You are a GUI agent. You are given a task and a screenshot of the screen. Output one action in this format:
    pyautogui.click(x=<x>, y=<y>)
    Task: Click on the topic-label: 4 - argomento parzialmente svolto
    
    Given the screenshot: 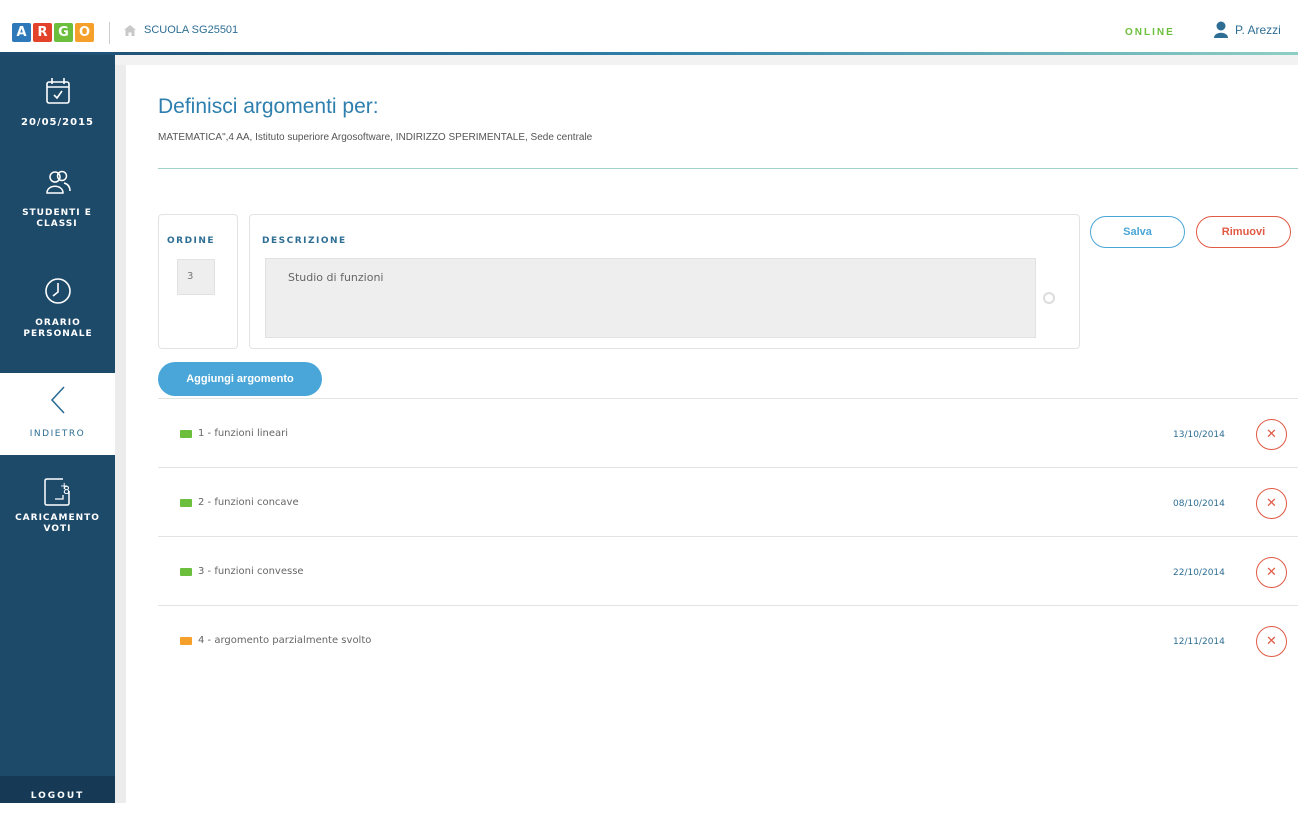 What is the action you would take?
    pyautogui.click(x=285, y=640)
    